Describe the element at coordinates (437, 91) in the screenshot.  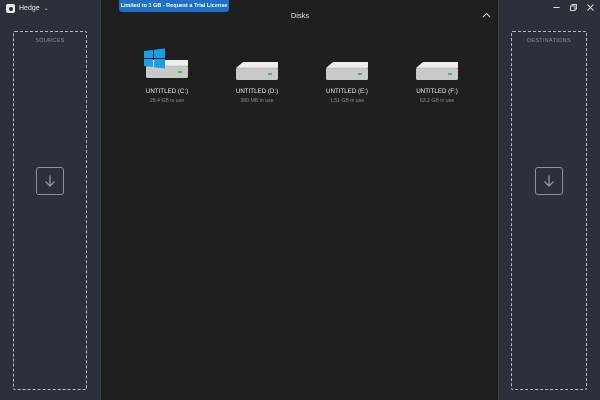
I see `disk-name: UNTITLED (F:)` at that location.